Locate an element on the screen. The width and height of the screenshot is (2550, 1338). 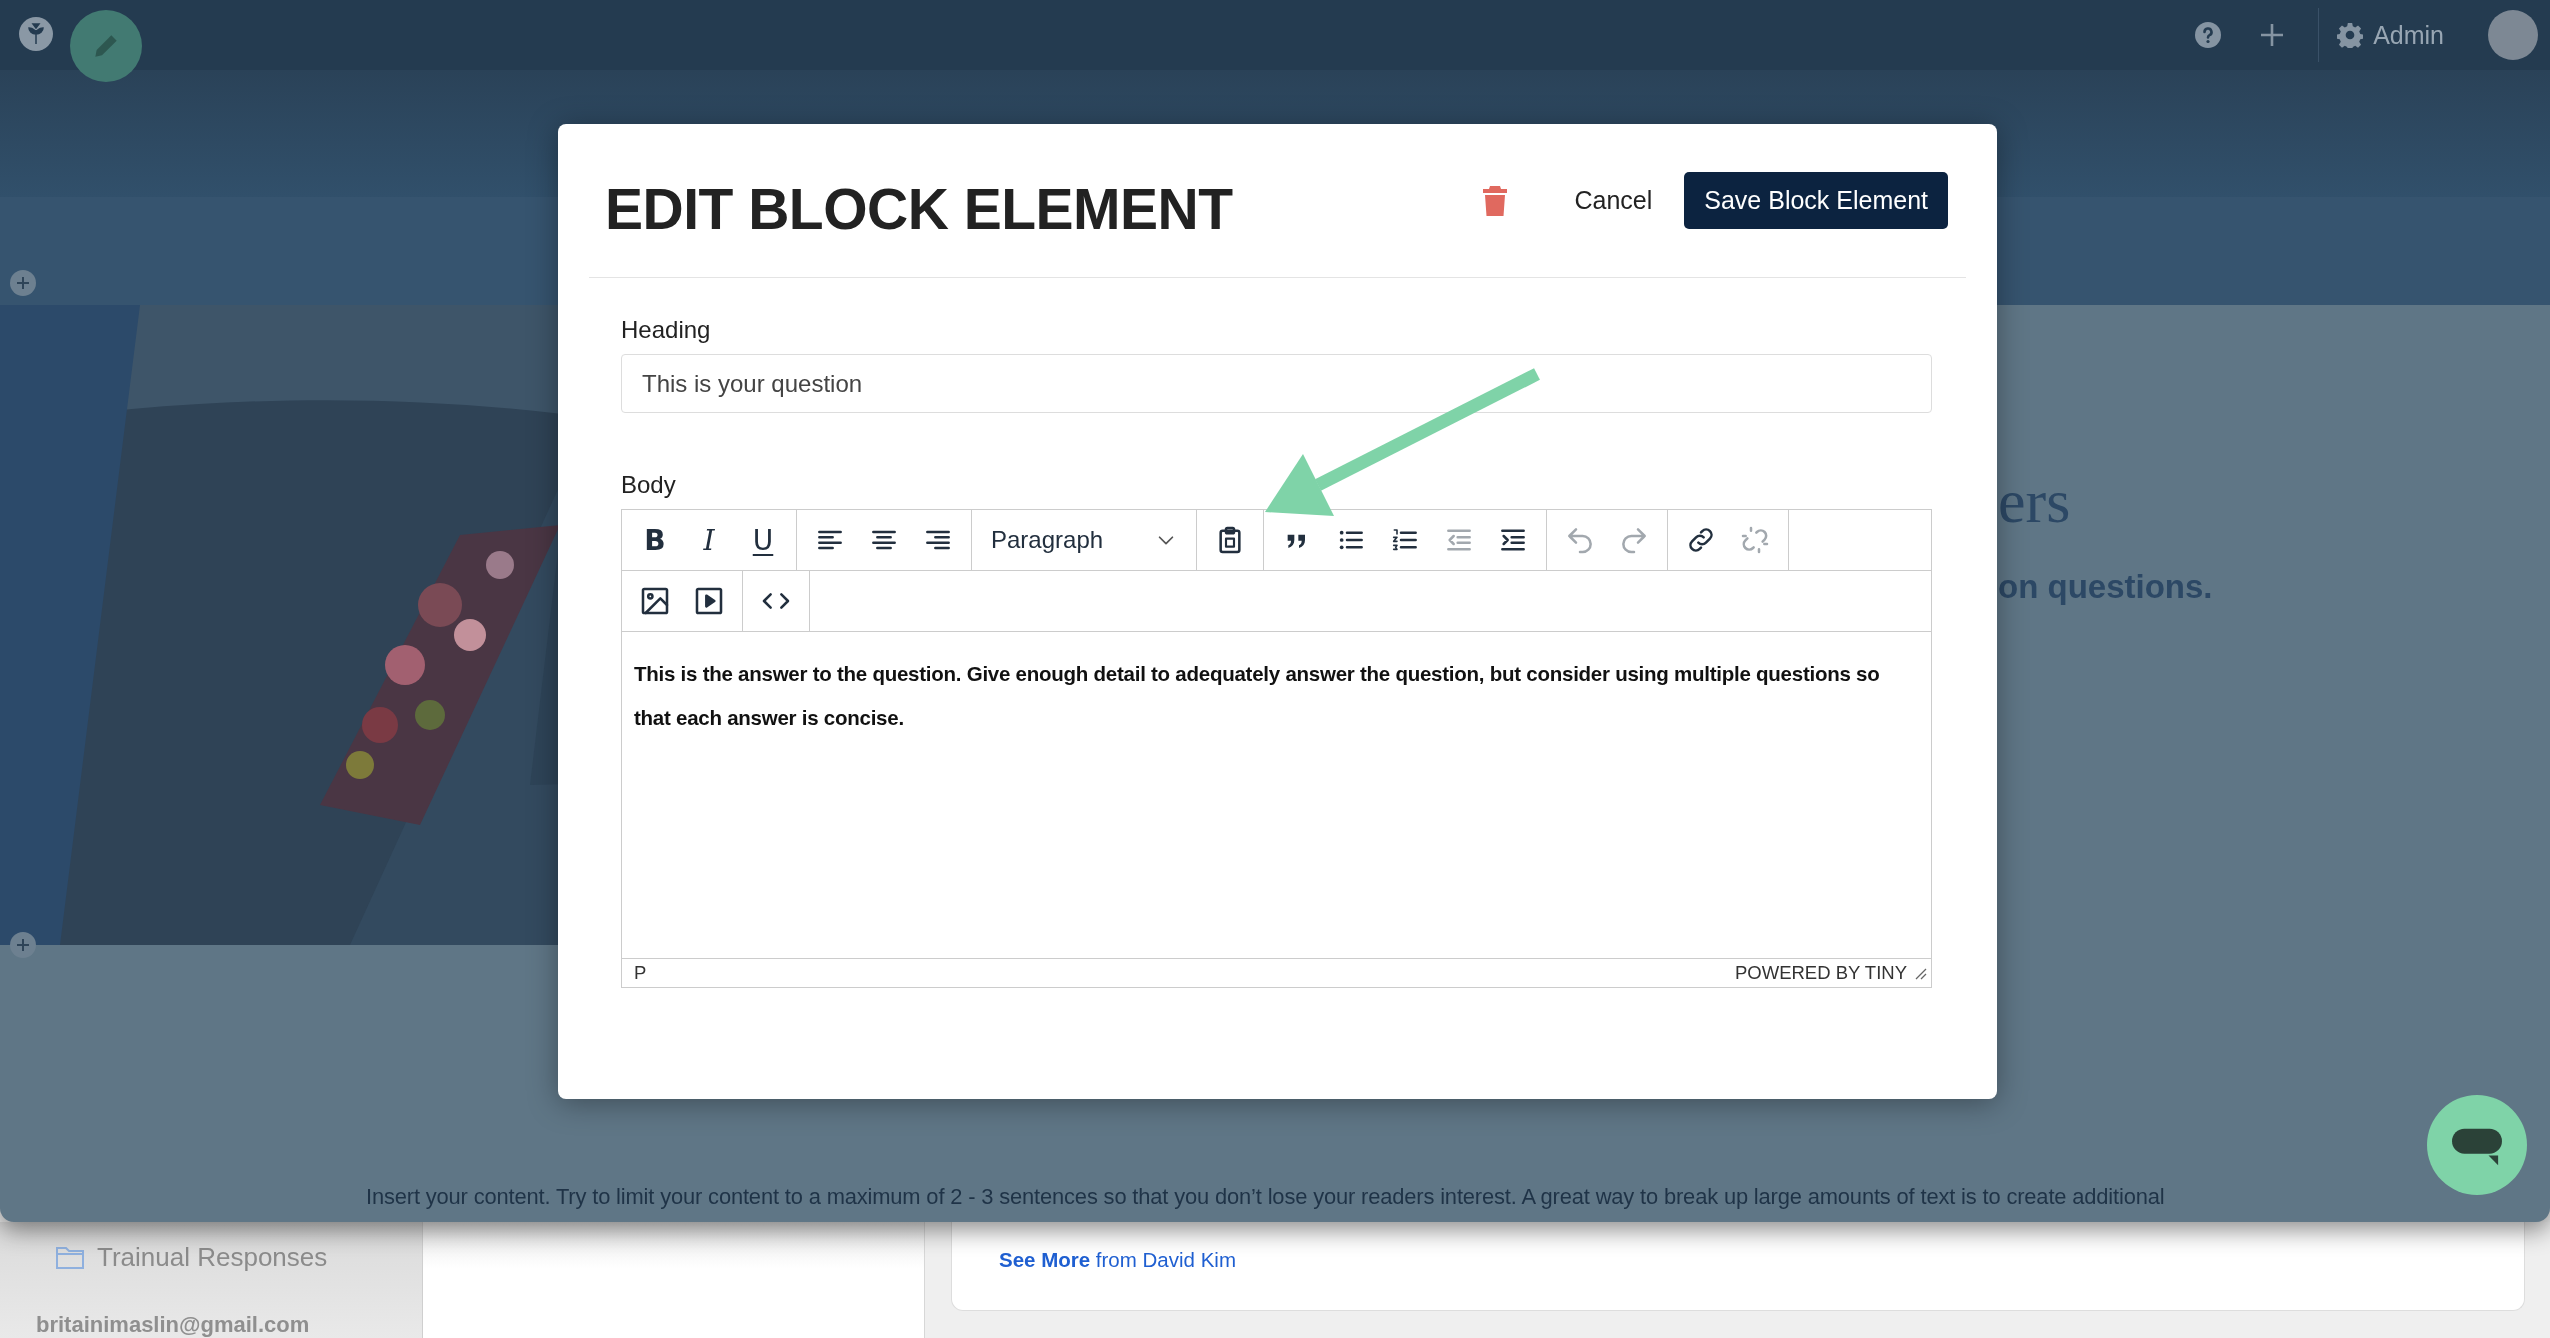
field-label: Heading is located at coordinates (666, 330).